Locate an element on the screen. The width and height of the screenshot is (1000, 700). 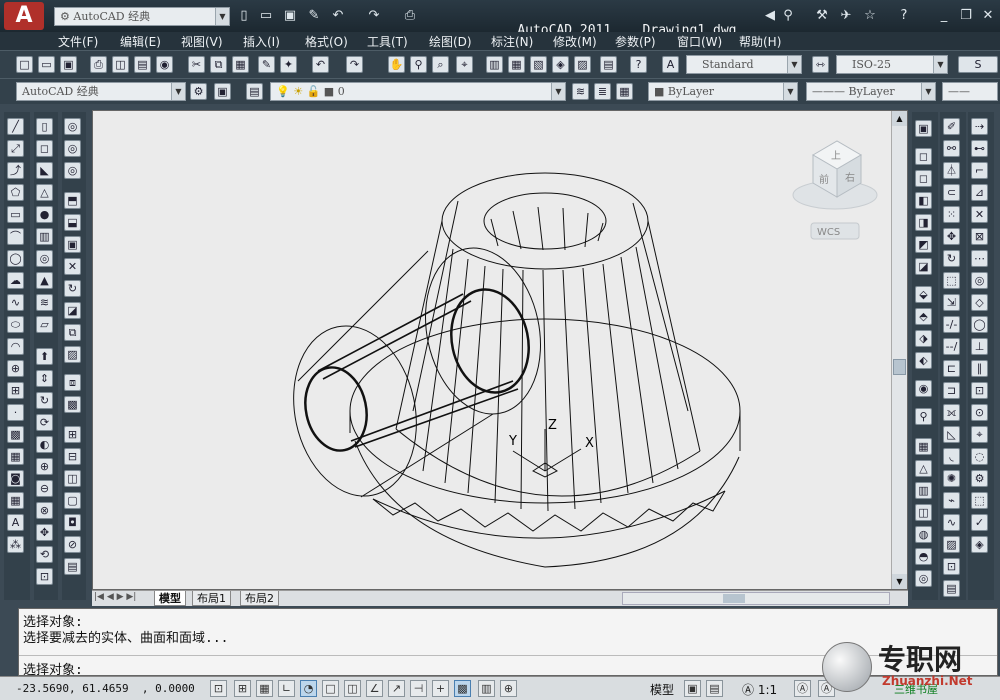
snap-center-icon: ◎ is located at coordinates (979, 280).